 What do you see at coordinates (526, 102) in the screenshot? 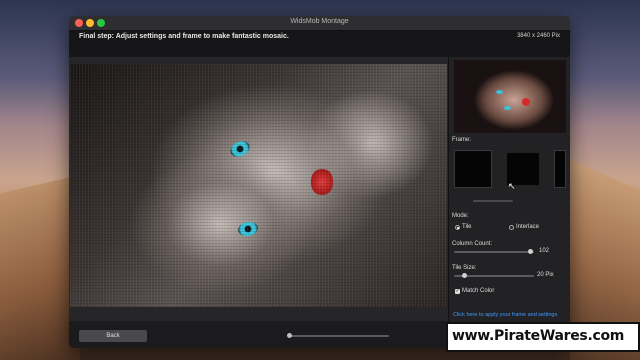
I see `preview-lips` at bounding box center [526, 102].